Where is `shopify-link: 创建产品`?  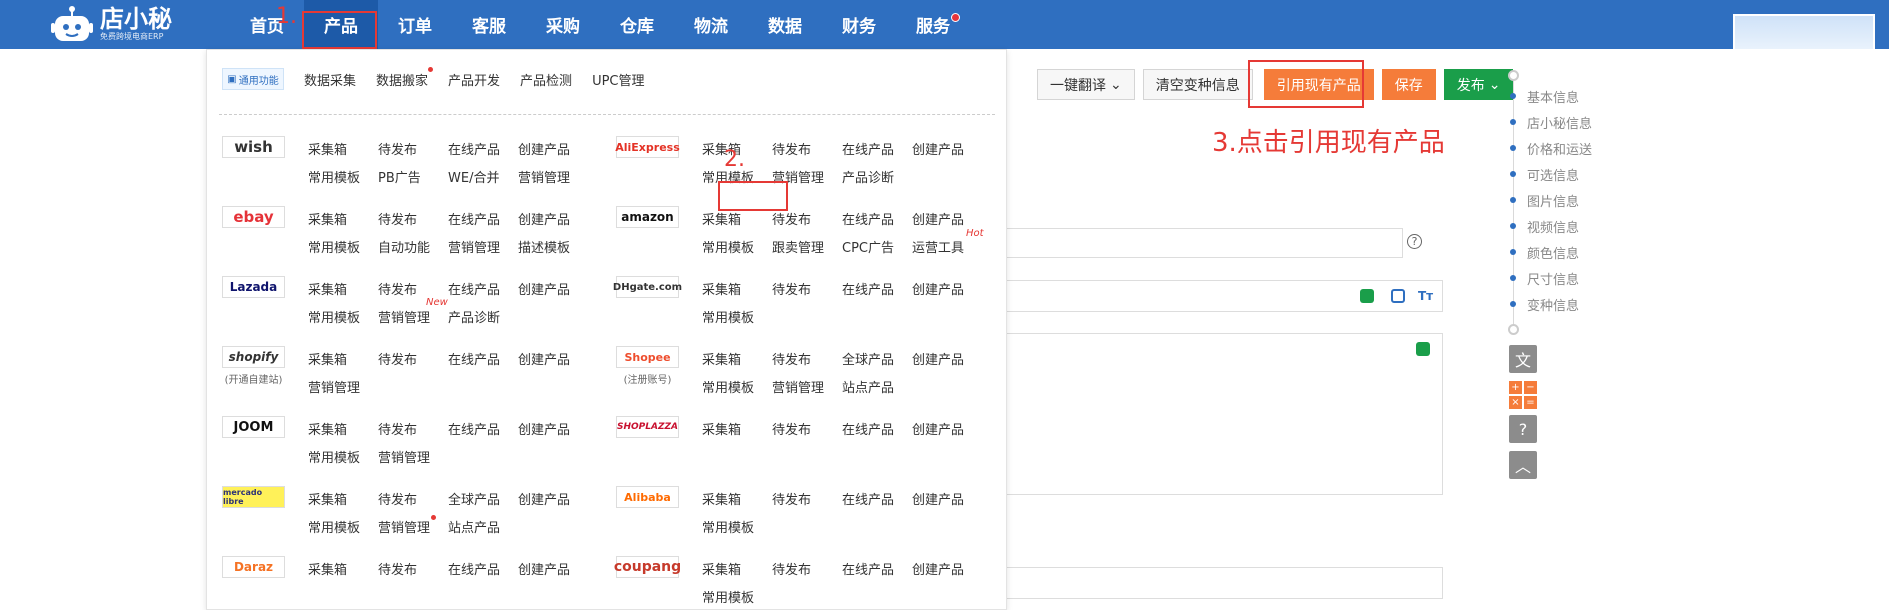 shopify-link: 创建产品 is located at coordinates (544, 358).